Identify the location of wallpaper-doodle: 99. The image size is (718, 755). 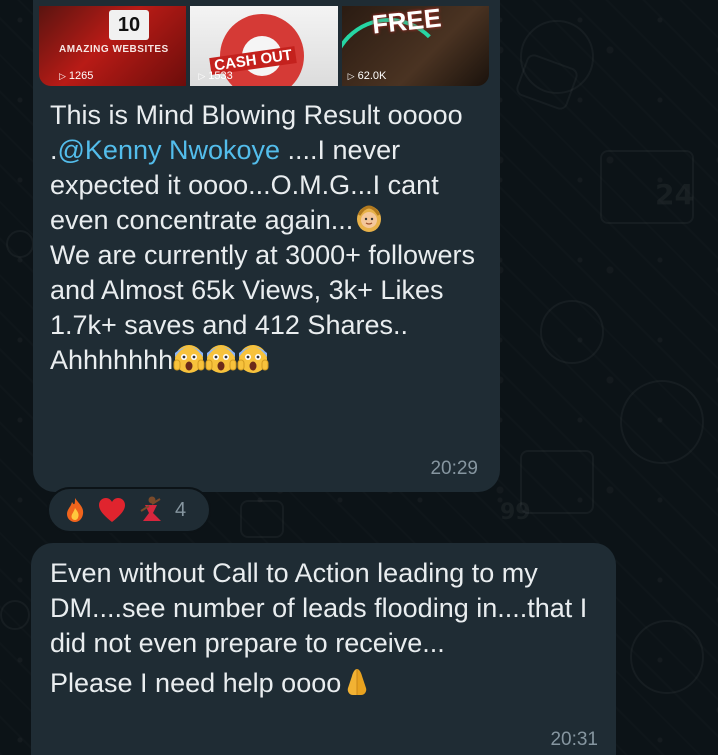
(515, 512).